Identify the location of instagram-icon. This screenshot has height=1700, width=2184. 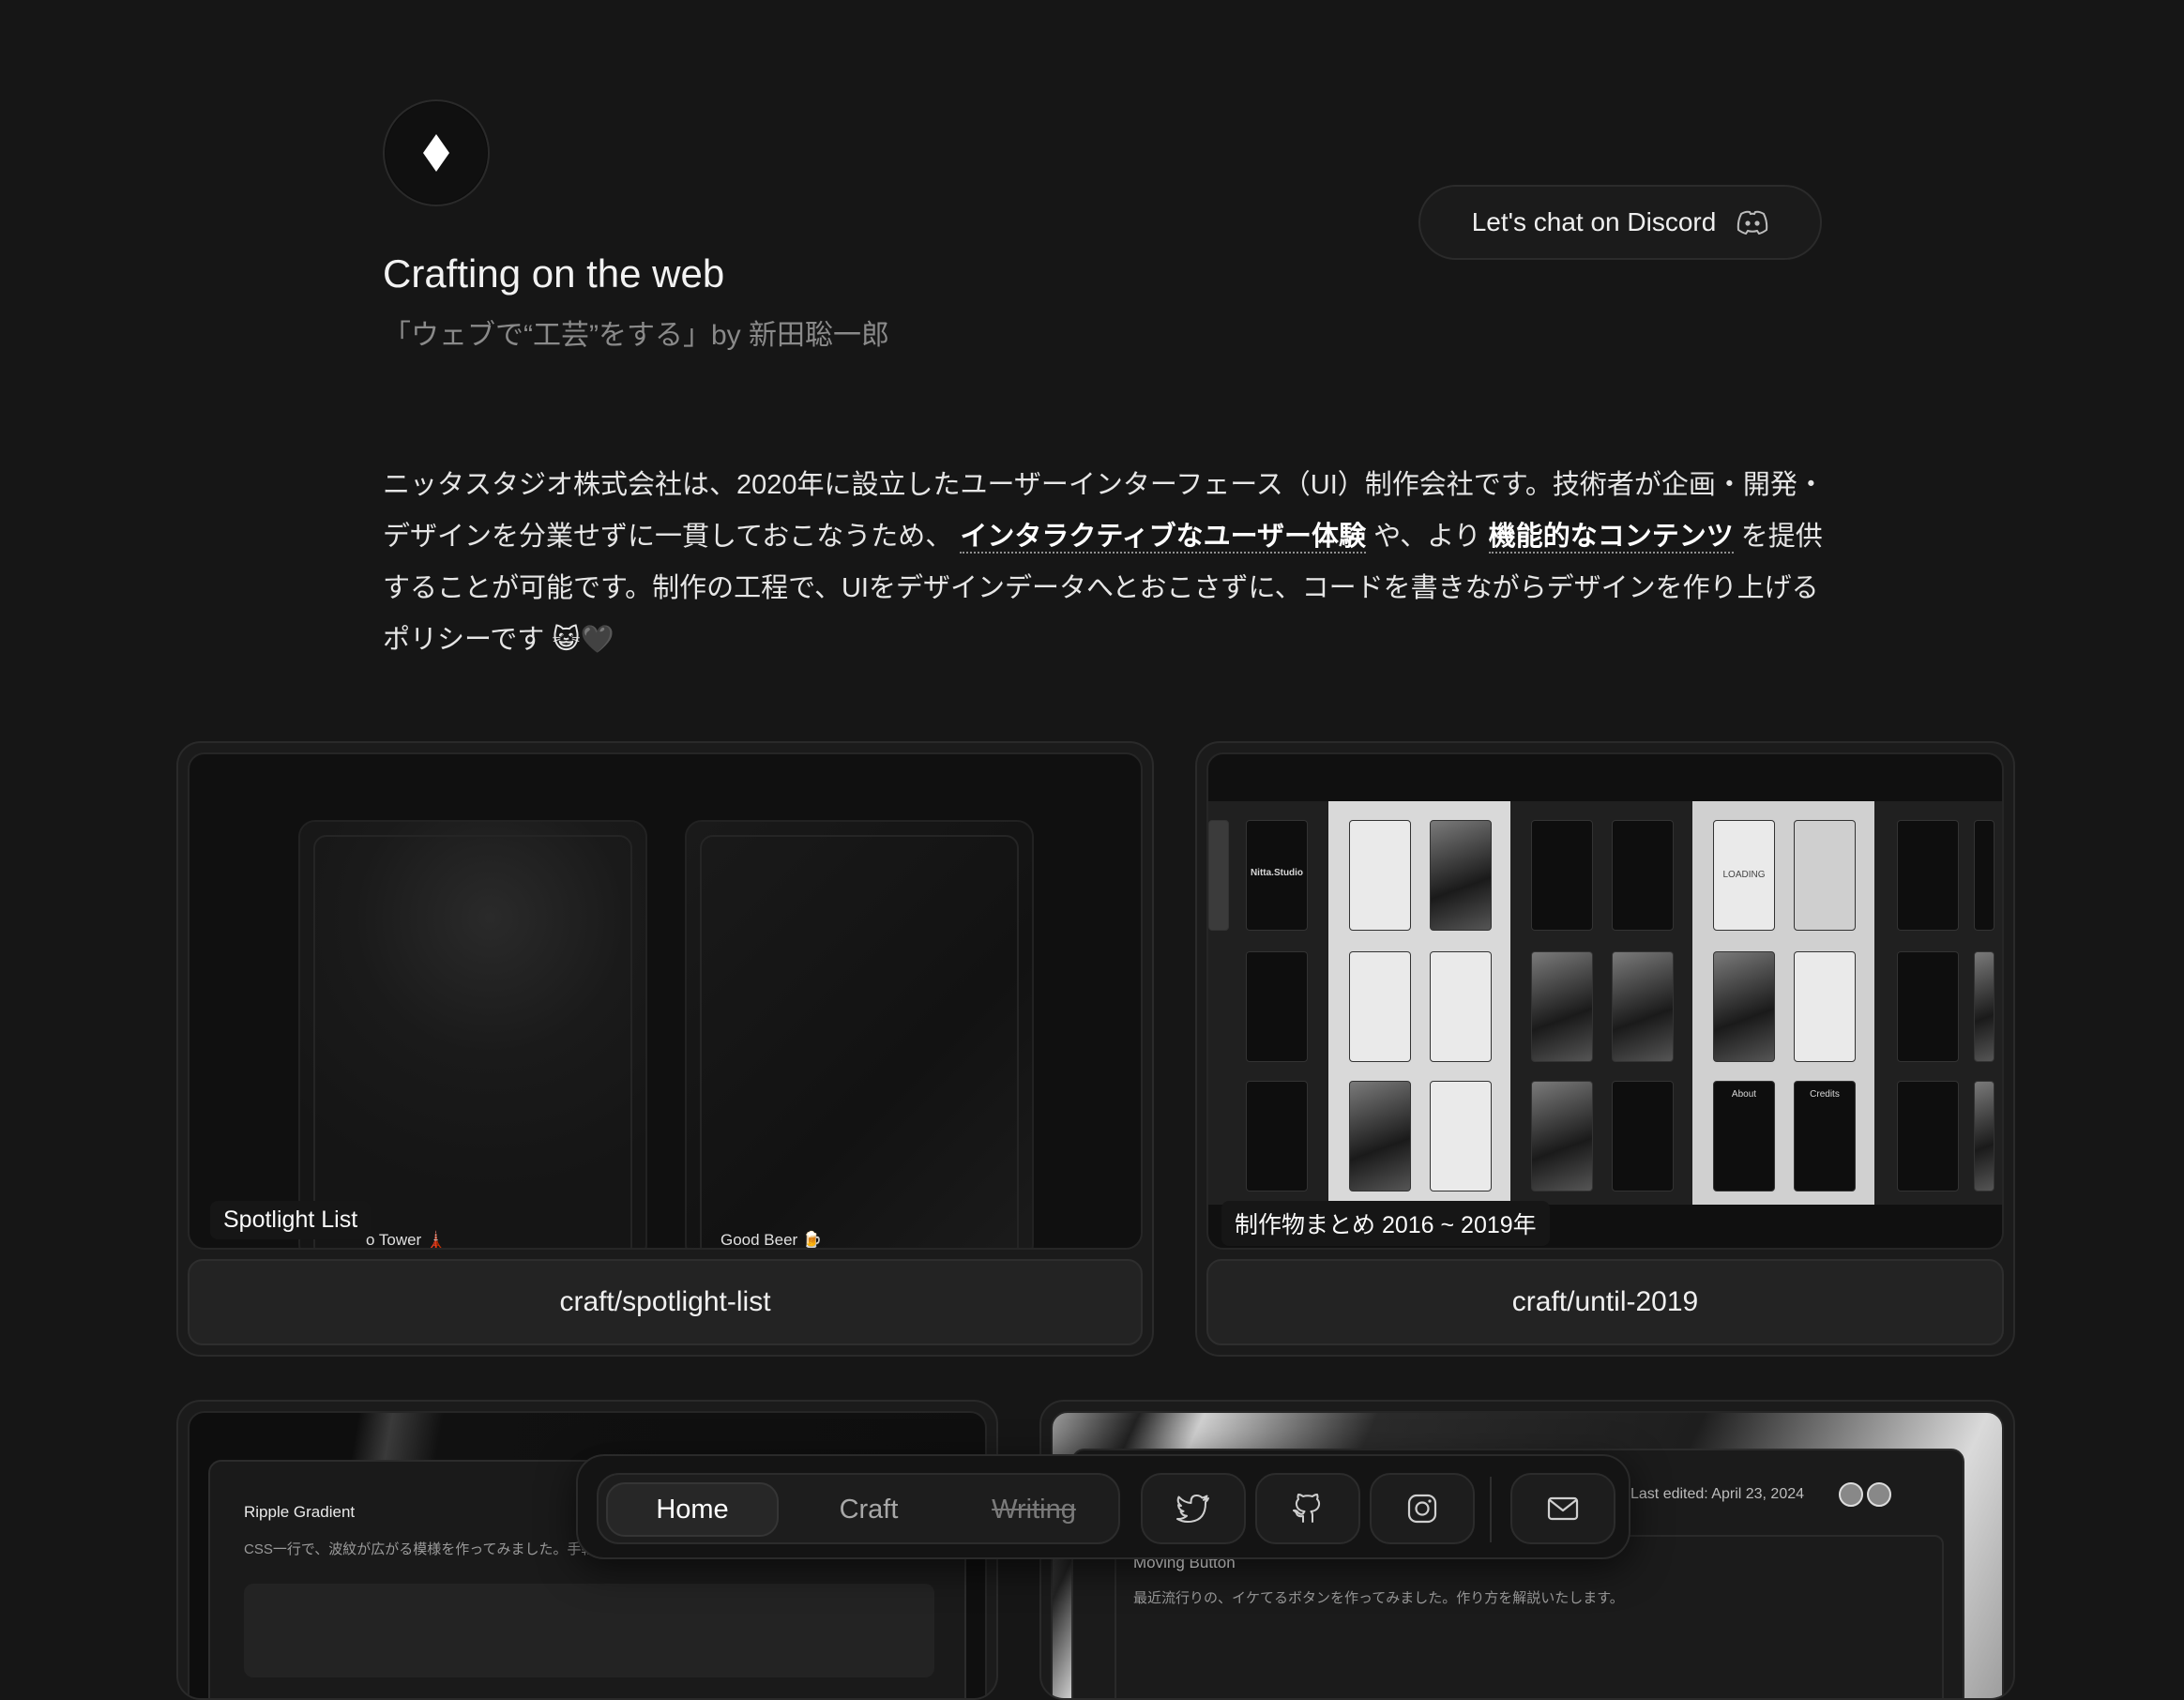
(1422, 1509).